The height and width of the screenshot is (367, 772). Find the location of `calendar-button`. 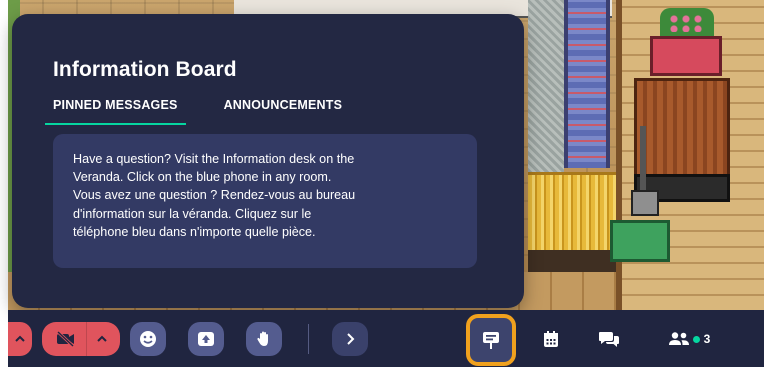

calendar-button is located at coordinates (551, 339).